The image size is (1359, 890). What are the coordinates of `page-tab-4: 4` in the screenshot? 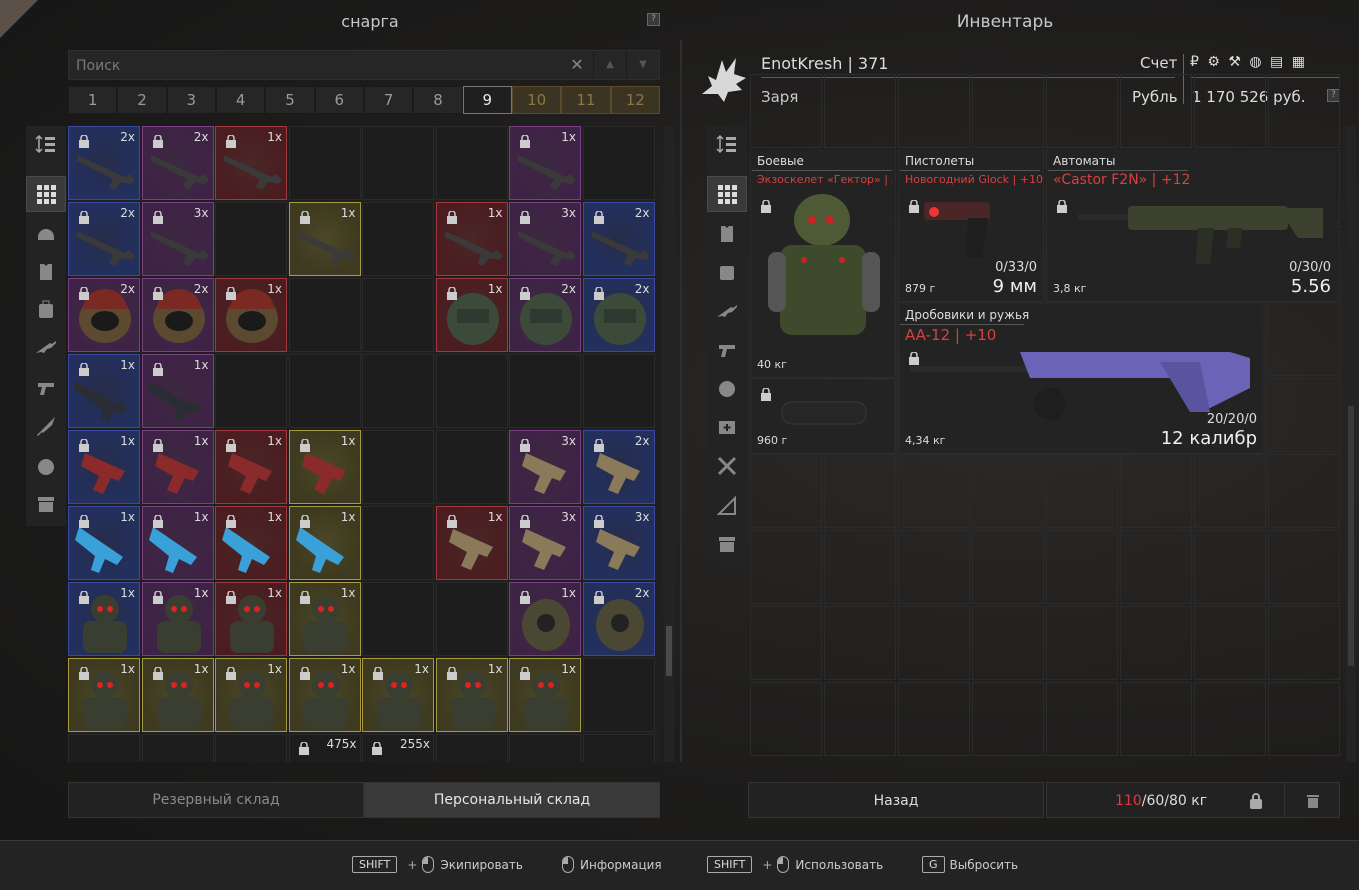 It's located at (240, 100).